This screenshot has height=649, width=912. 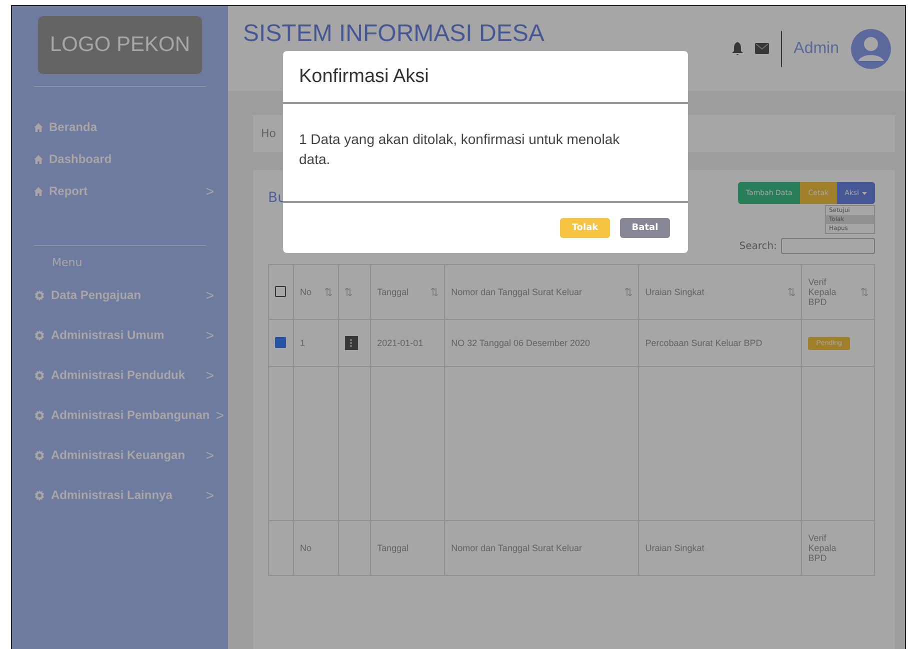 What do you see at coordinates (400, 343) in the screenshot?
I see `table-cell: 2021-01-01` at bounding box center [400, 343].